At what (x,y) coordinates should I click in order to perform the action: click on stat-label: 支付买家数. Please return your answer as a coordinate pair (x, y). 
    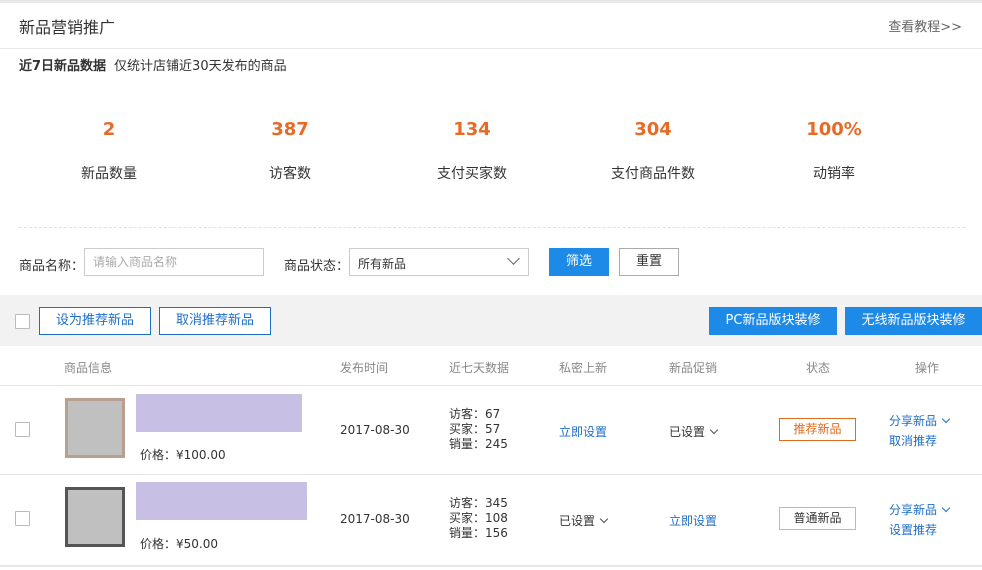
    Looking at the image, I should click on (472, 174).